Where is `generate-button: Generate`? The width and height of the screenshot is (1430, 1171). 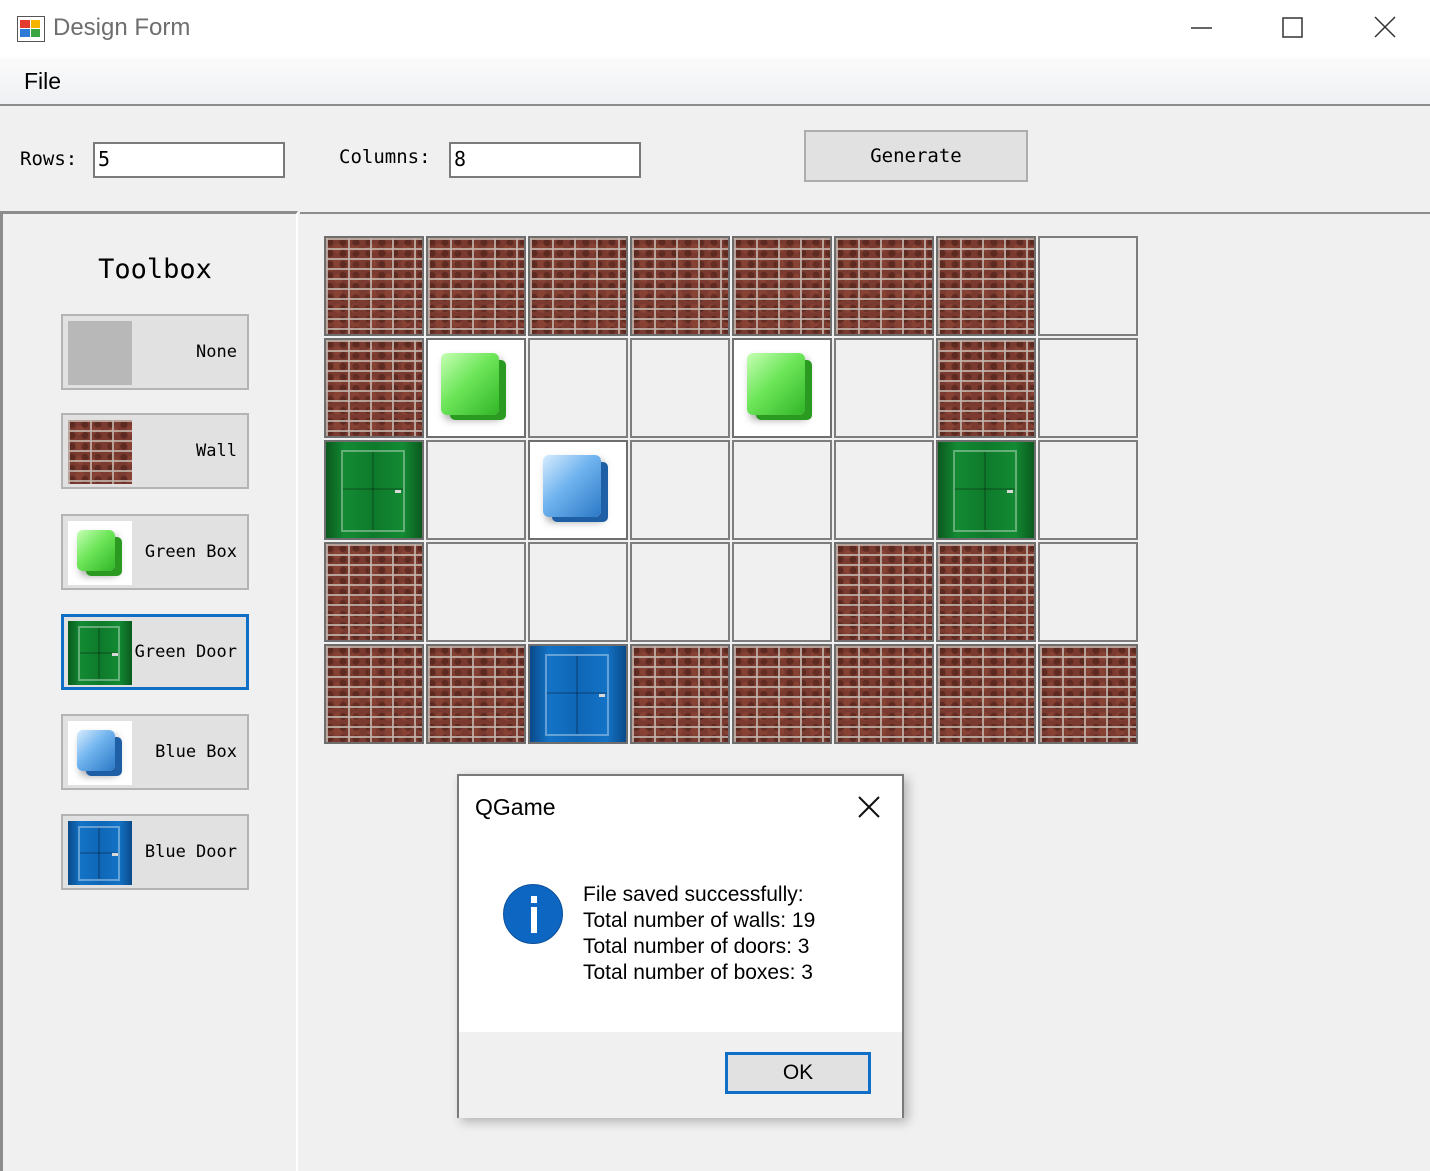 generate-button: Generate is located at coordinates (916, 156).